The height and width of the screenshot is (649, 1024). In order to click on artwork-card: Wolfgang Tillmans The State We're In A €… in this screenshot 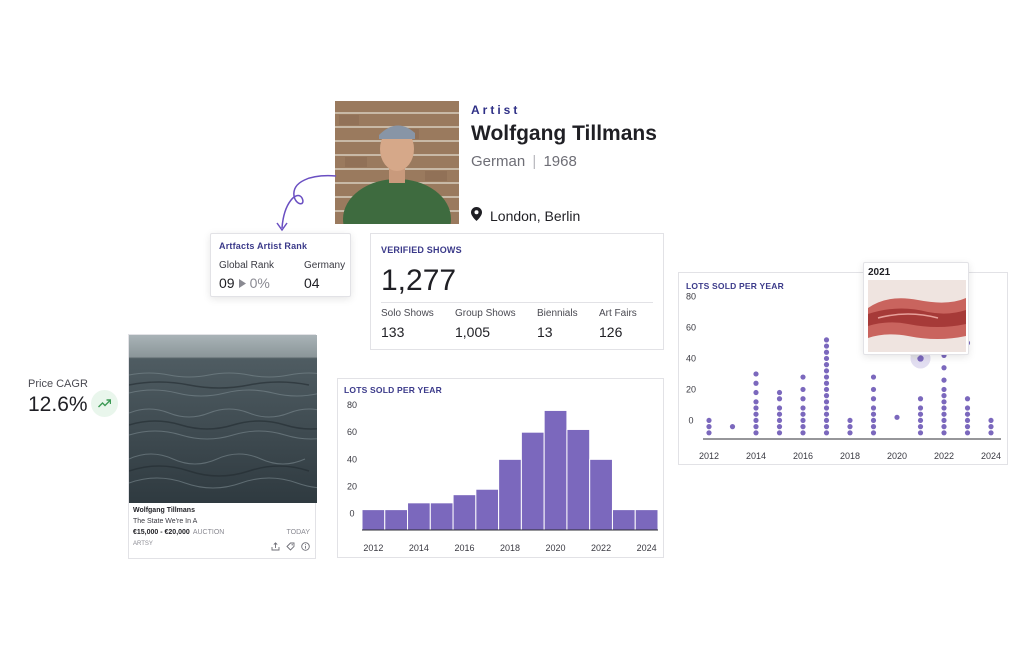, I will do `click(222, 446)`.